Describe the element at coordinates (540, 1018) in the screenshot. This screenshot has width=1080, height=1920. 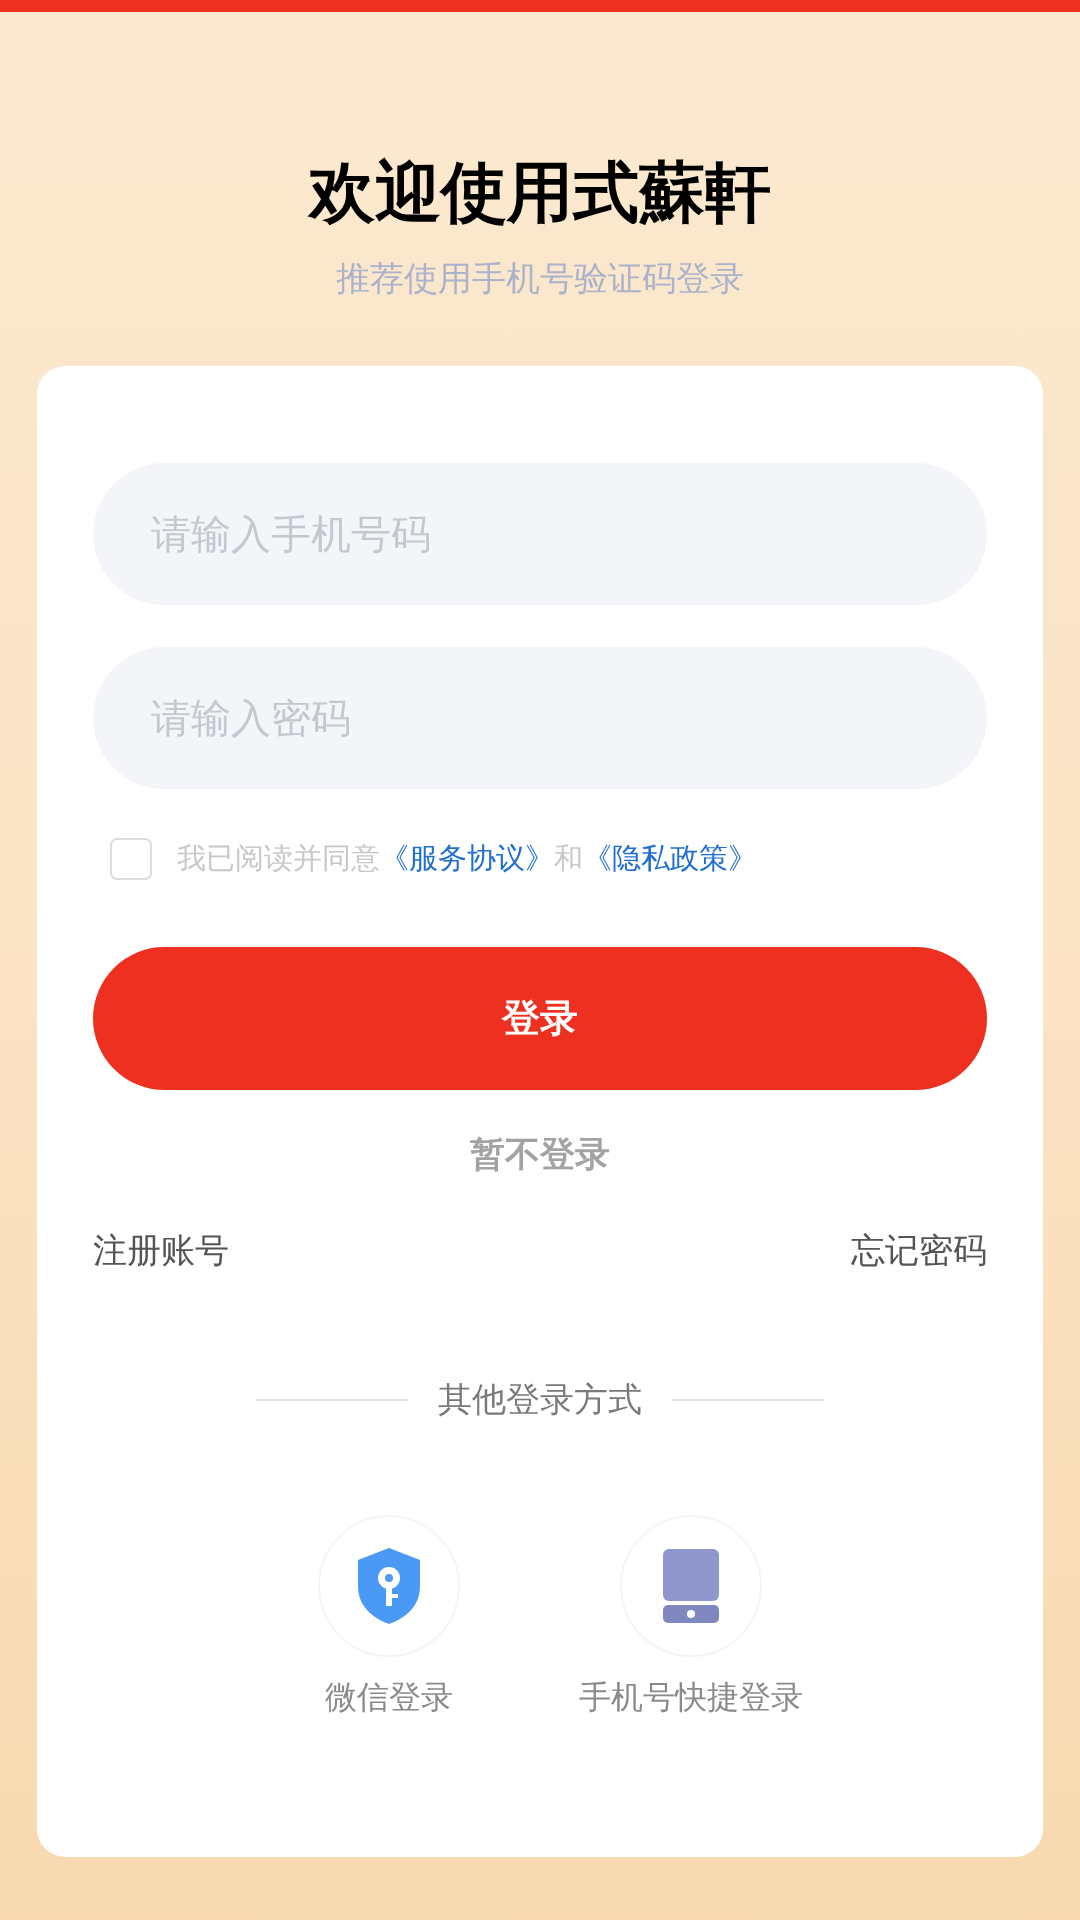
I see `login-button: 登录` at that location.